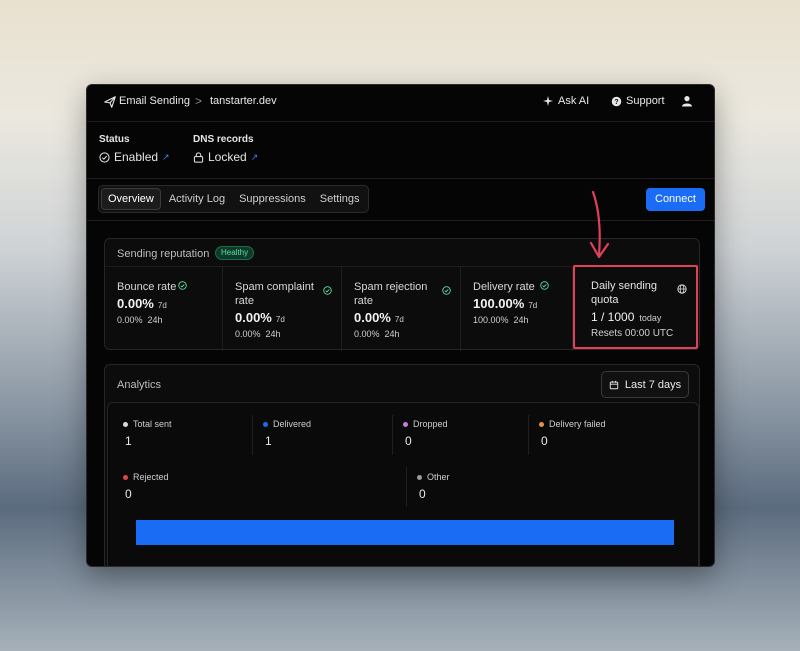 The width and height of the screenshot is (800, 651). What do you see at coordinates (614, 384) in the screenshot?
I see `calendar-icon` at bounding box center [614, 384].